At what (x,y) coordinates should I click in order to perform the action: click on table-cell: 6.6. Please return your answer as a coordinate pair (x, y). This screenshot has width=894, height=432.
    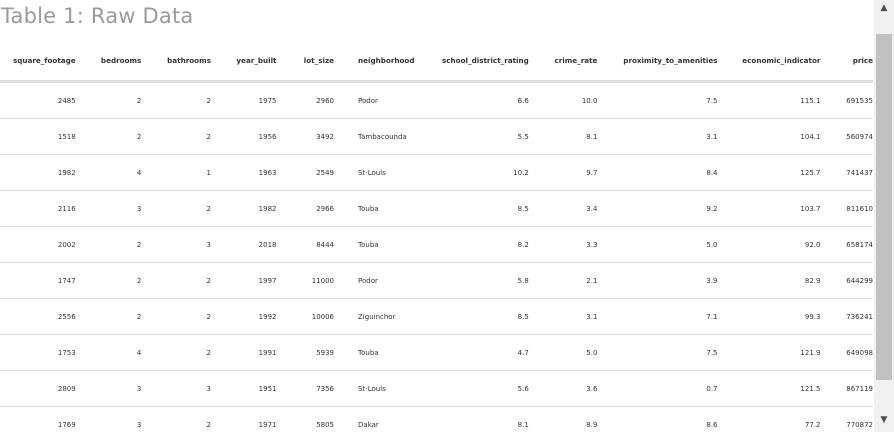
    Looking at the image, I should click on (479, 100).